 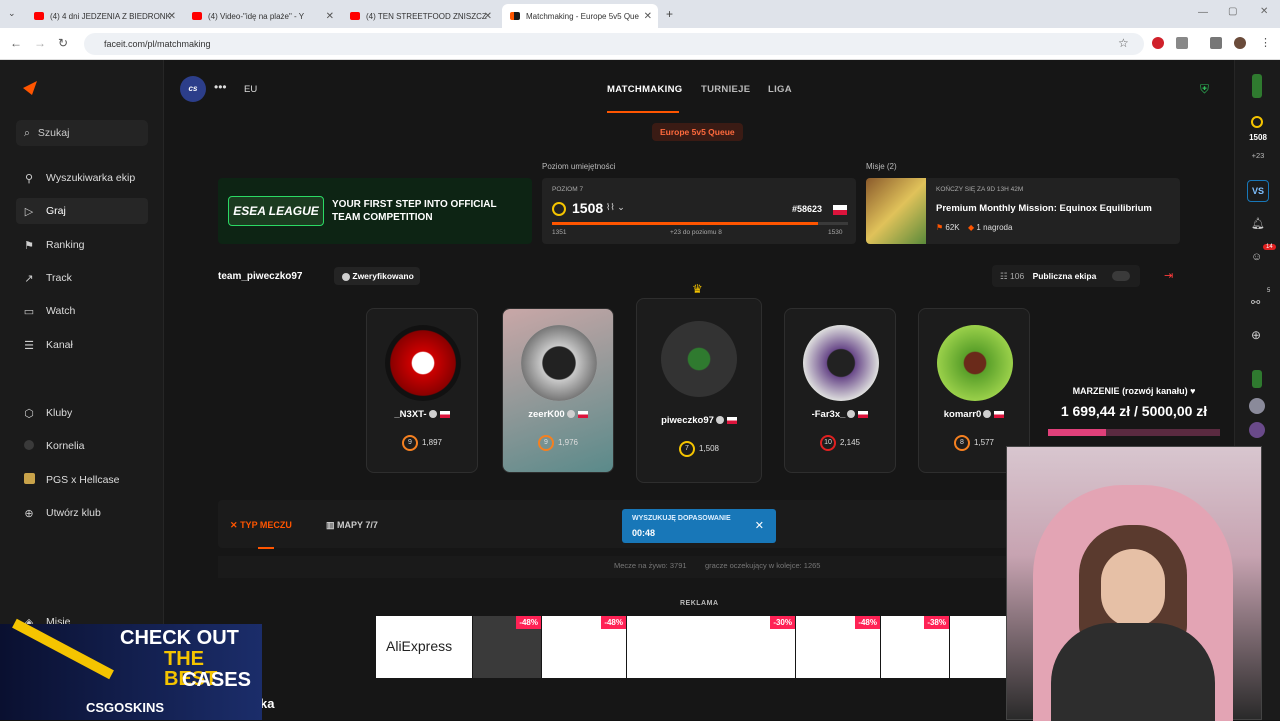 What do you see at coordinates (82, 413) in the screenshot?
I see `sidebar-item-clubs: ⬡ Kluby` at bounding box center [82, 413].